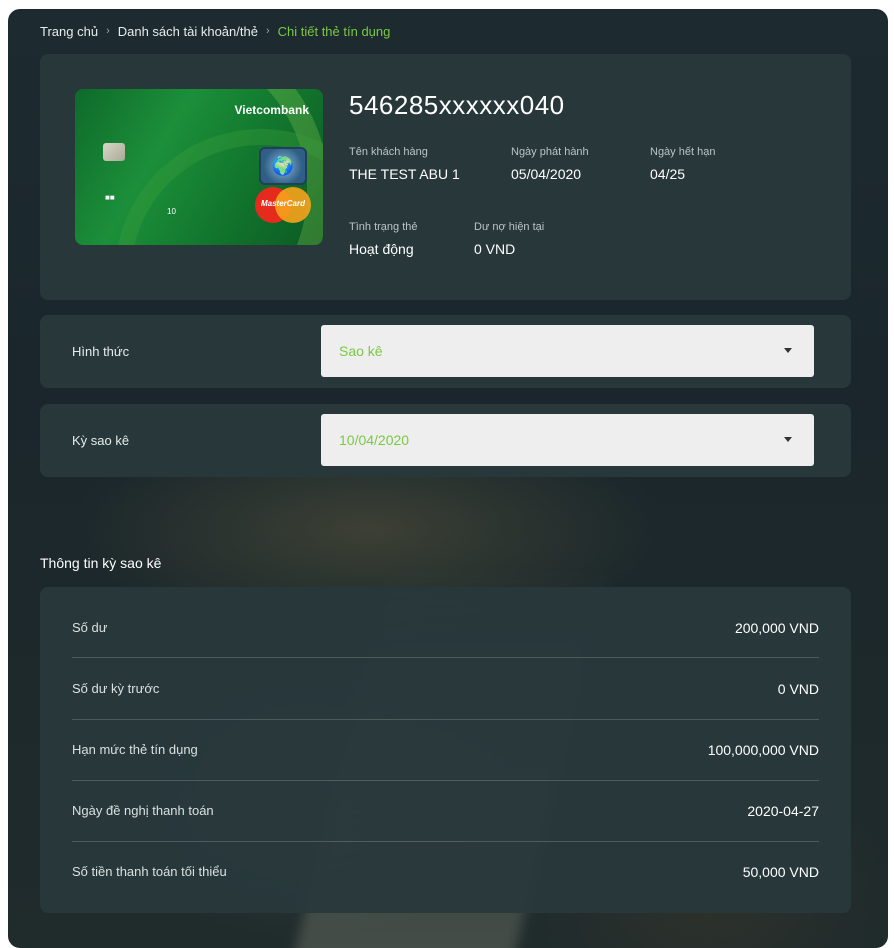 The image size is (894, 948). What do you see at coordinates (763, 749) in the screenshot?
I see `statement-row-value: 100,000,000 VND` at bounding box center [763, 749].